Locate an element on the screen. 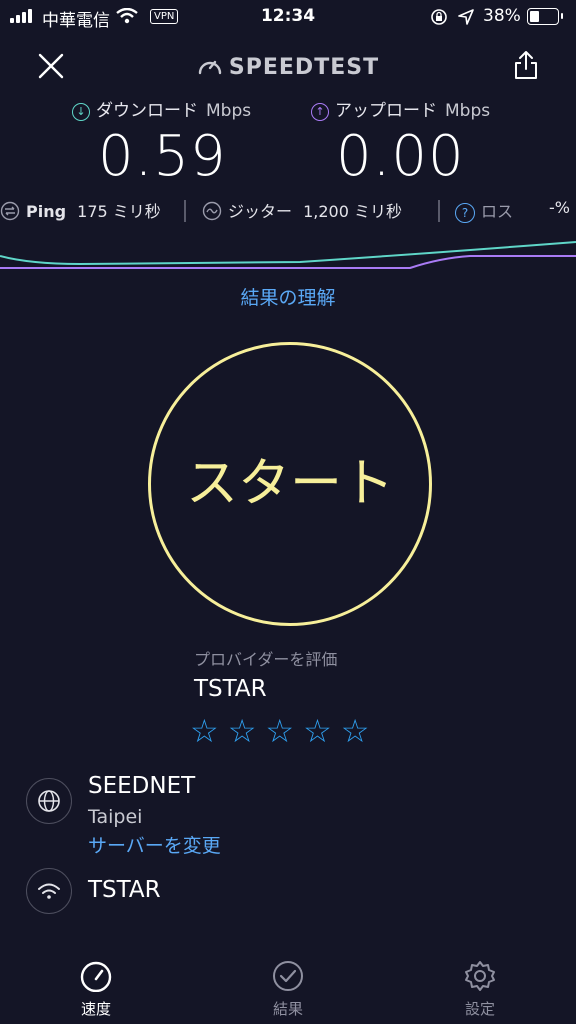 This screenshot has height=1024, width=576. speedometer-icon is located at coordinates (96, 976).